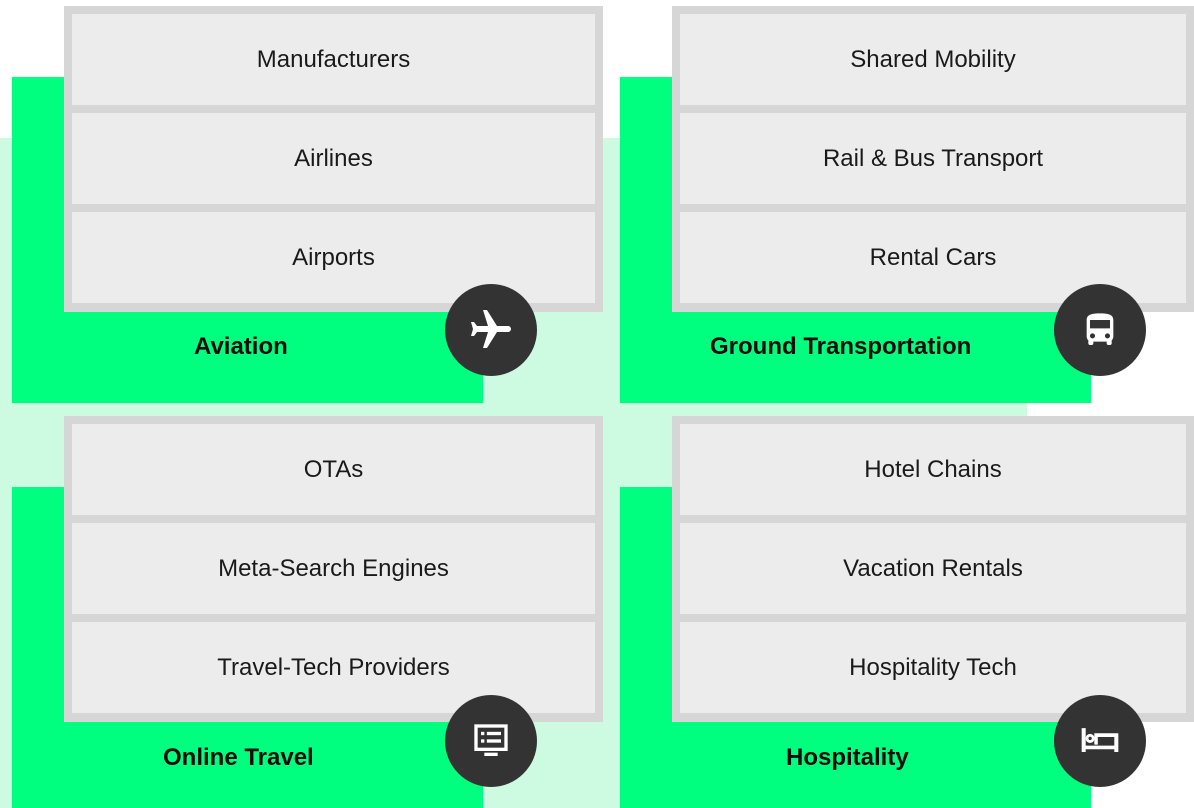  Describe the element at coordinates (333, 667) in the screenshot. I see `subcategory-item: Travel-Tech Providers` at that location.